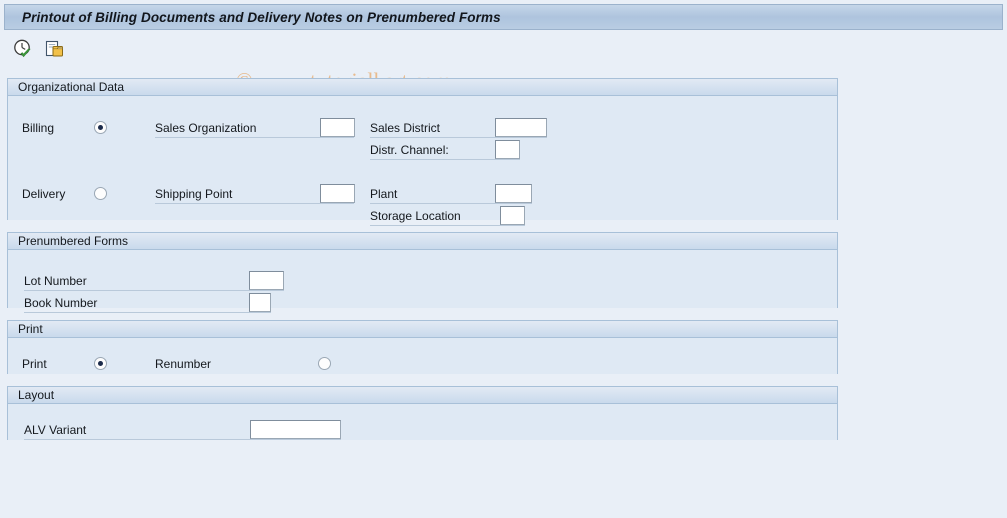 Image resolution: width=1007 pixels, height=518 pixels. Describe the element at coordinates (266, 280) in the screenshot. I see `lot-number-input` at that location.